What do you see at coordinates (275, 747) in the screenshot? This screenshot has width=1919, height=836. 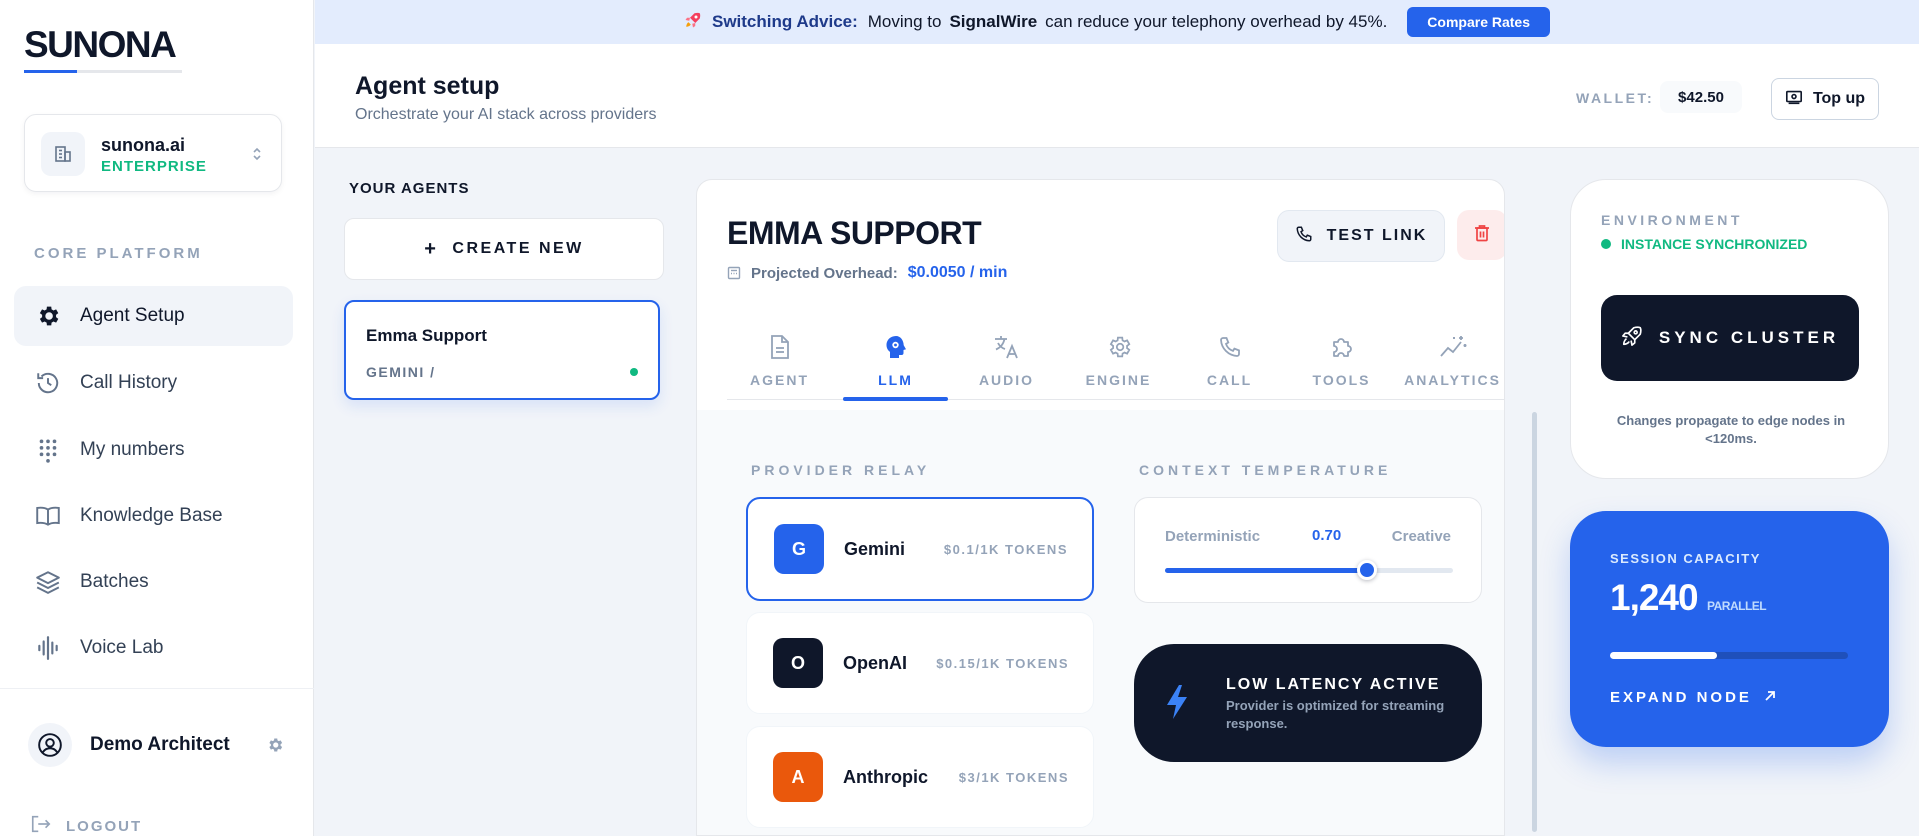 I see `settings-gear-icon` at bounding box center [275, 747].